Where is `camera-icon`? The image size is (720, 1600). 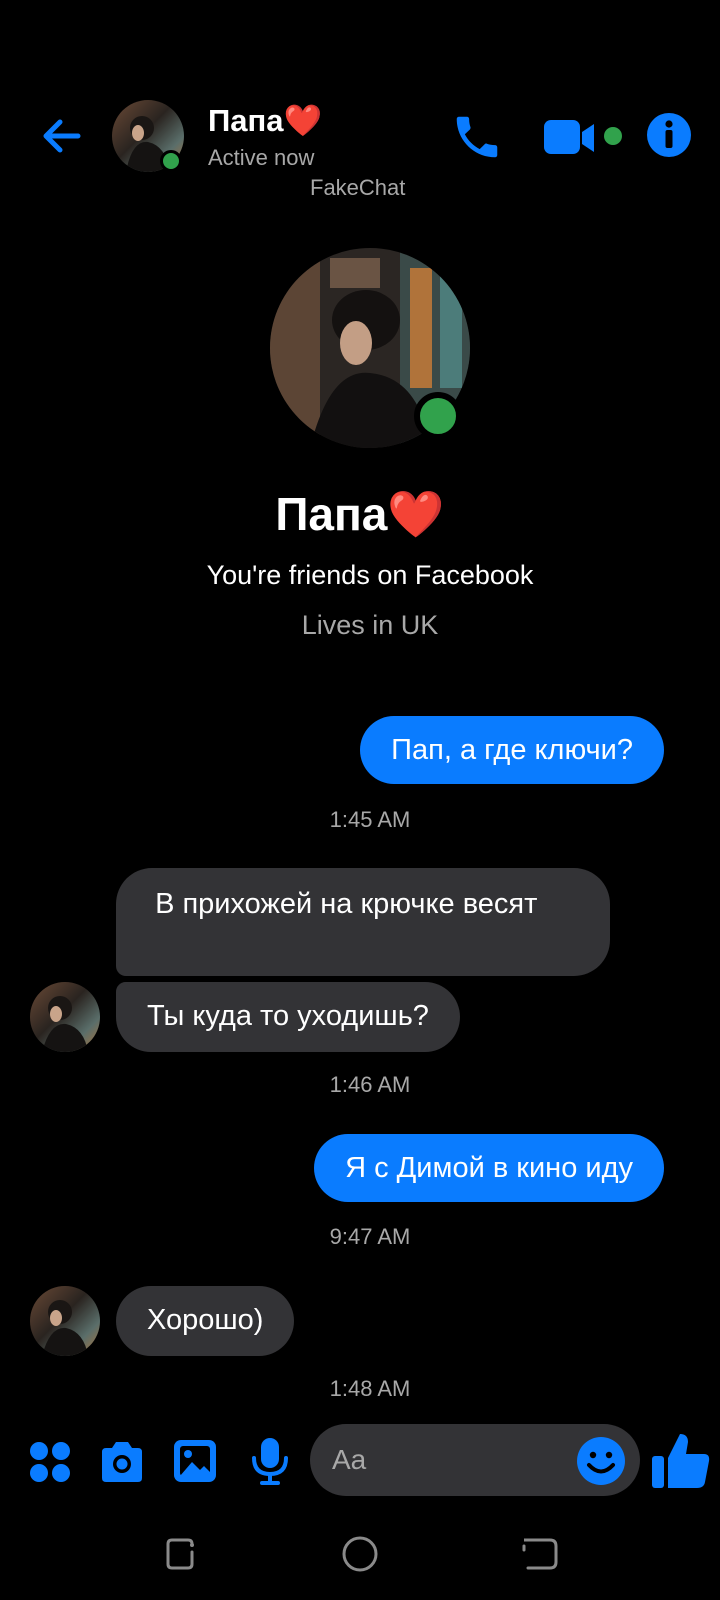
camera-icon is located at coordinates (122, 1462).